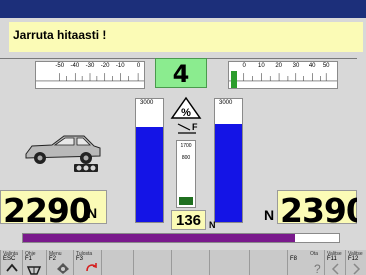  I want to click on car-icon, so click(63, 153).